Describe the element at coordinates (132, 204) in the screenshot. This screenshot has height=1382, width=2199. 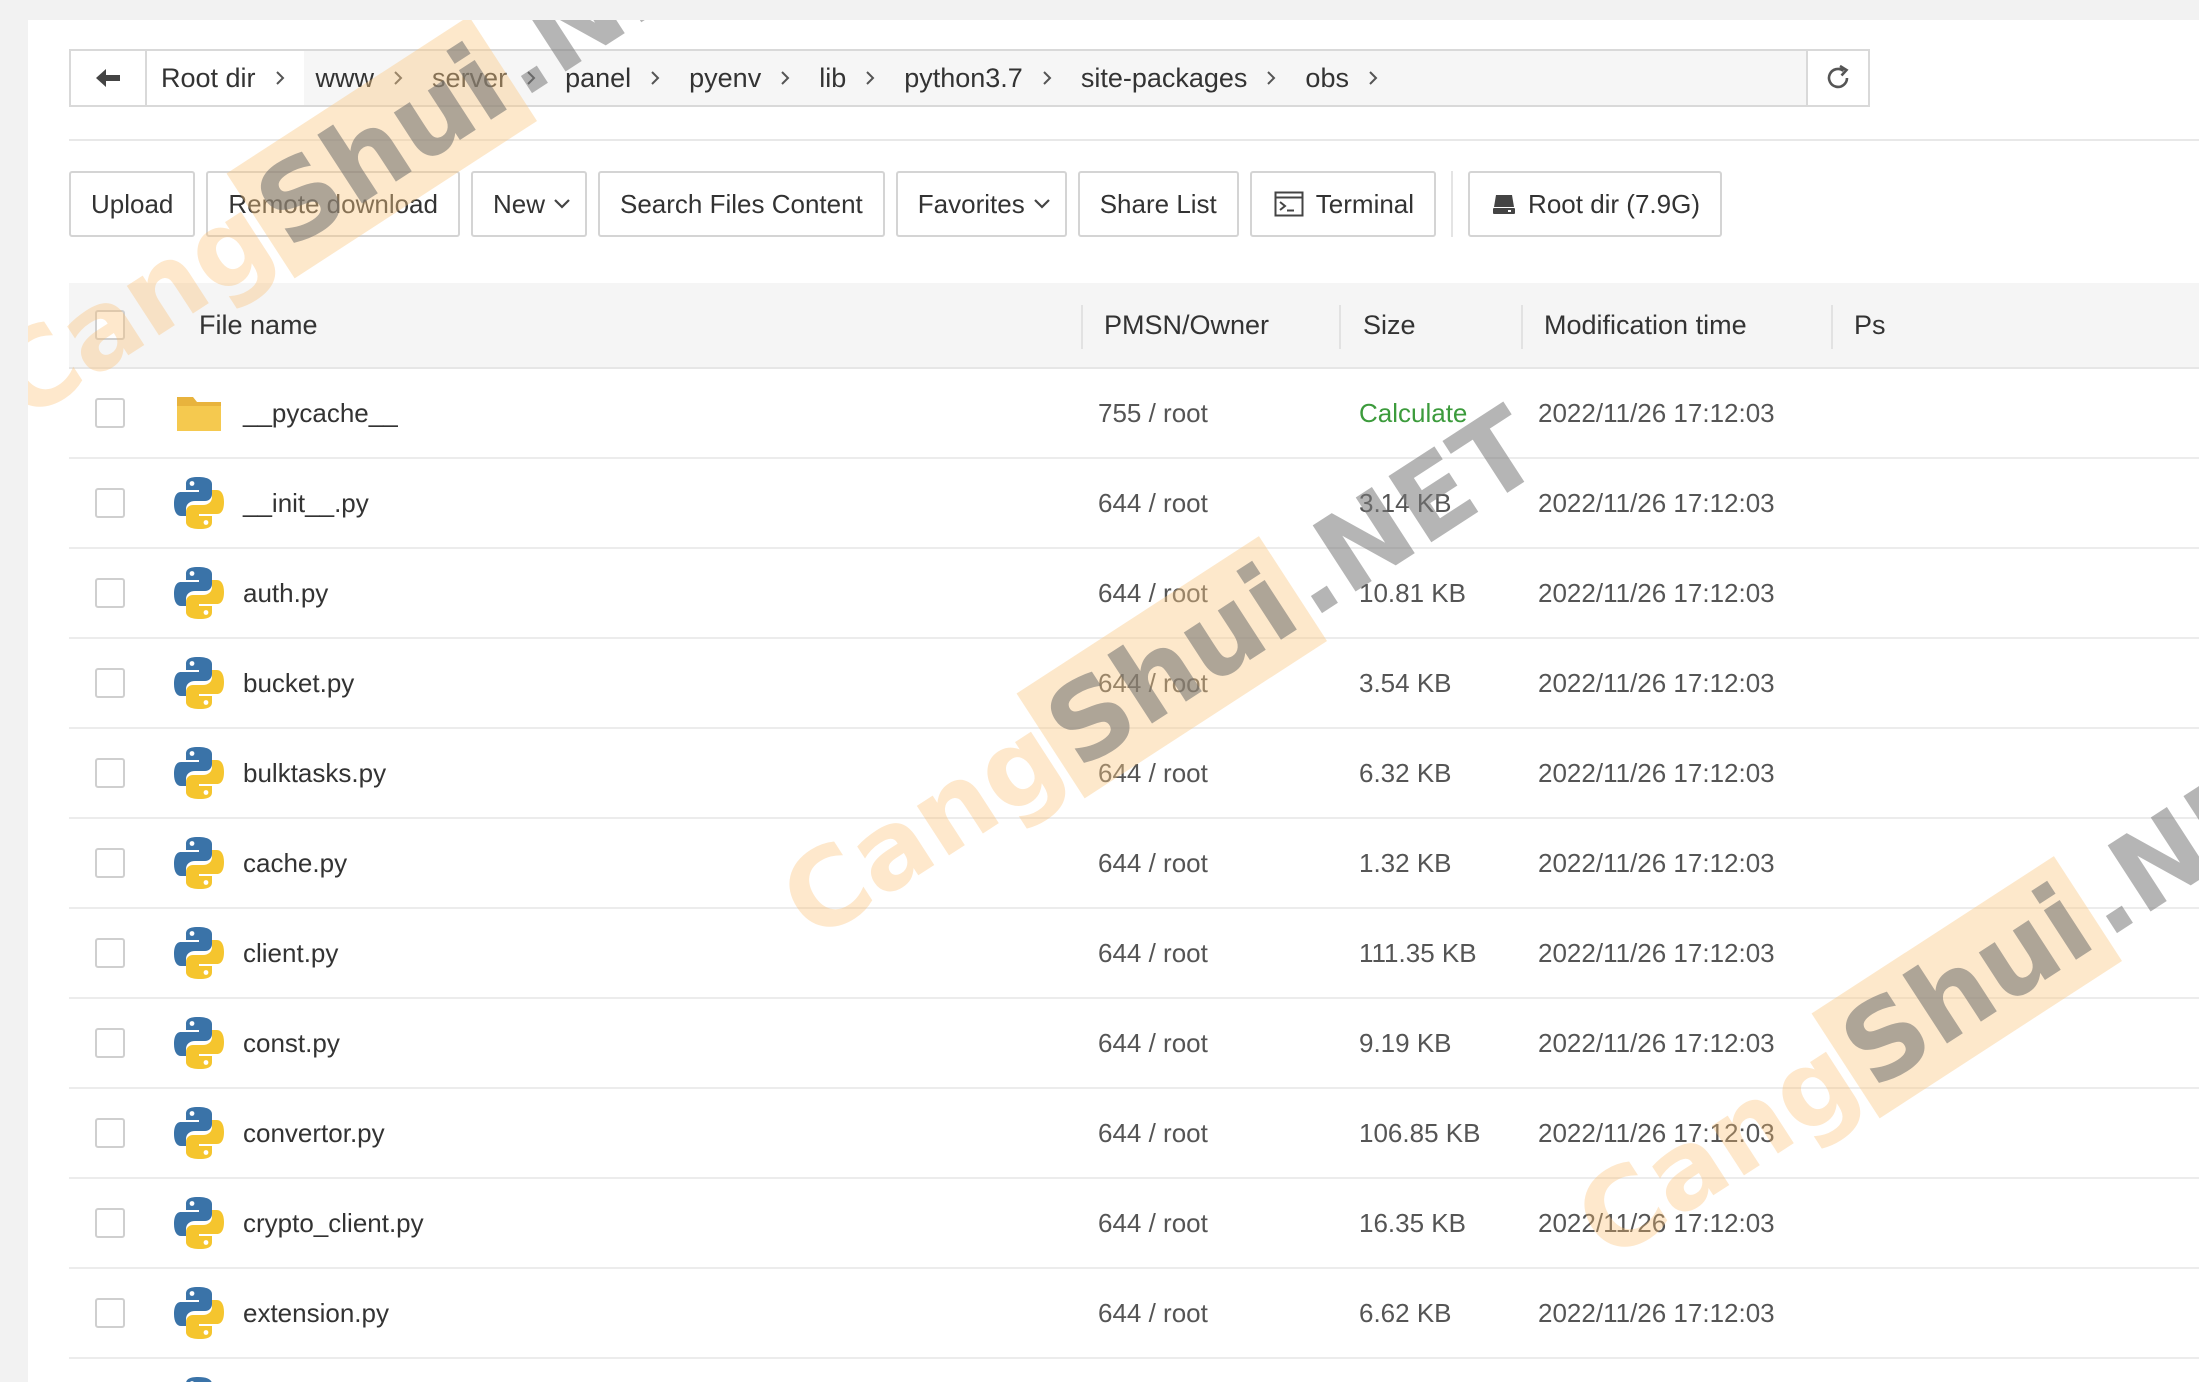
I see `upload-button: Upload` at that location.